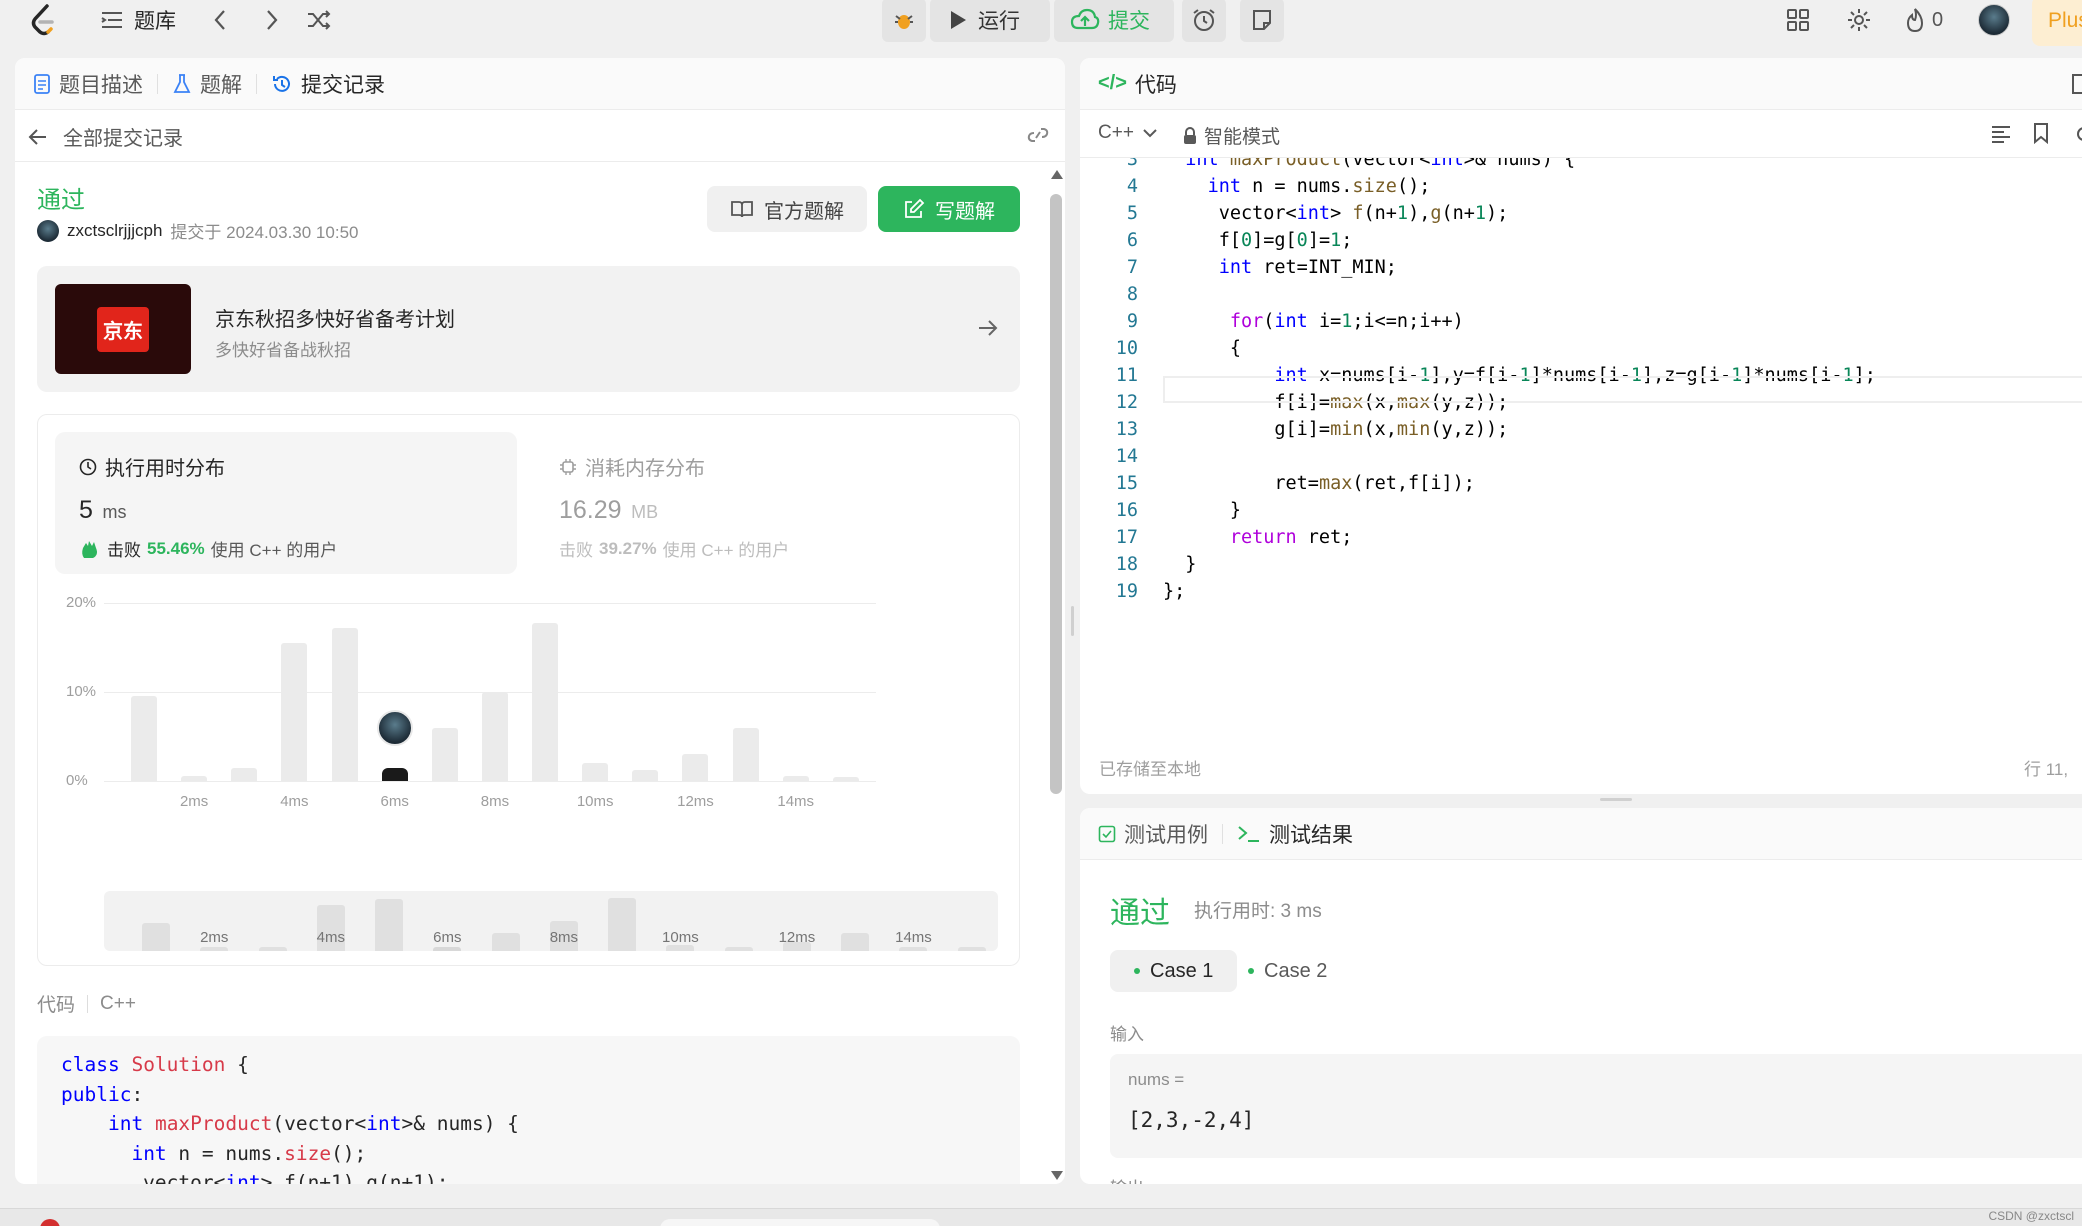  What do you see at coordinates (1204, 21) in the screenshot?
I see `timer-button` at bounding box center [1204, 21].